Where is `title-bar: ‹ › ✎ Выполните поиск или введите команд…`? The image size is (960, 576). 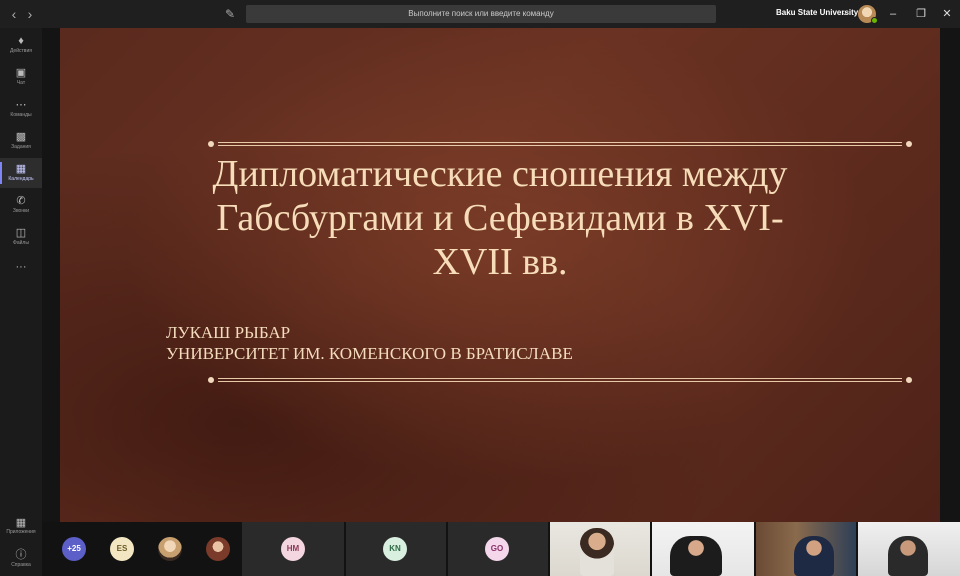
title-bar: ‹ › ✎ Выполните поиск или введите команд… is located at coordinates (480, 14).